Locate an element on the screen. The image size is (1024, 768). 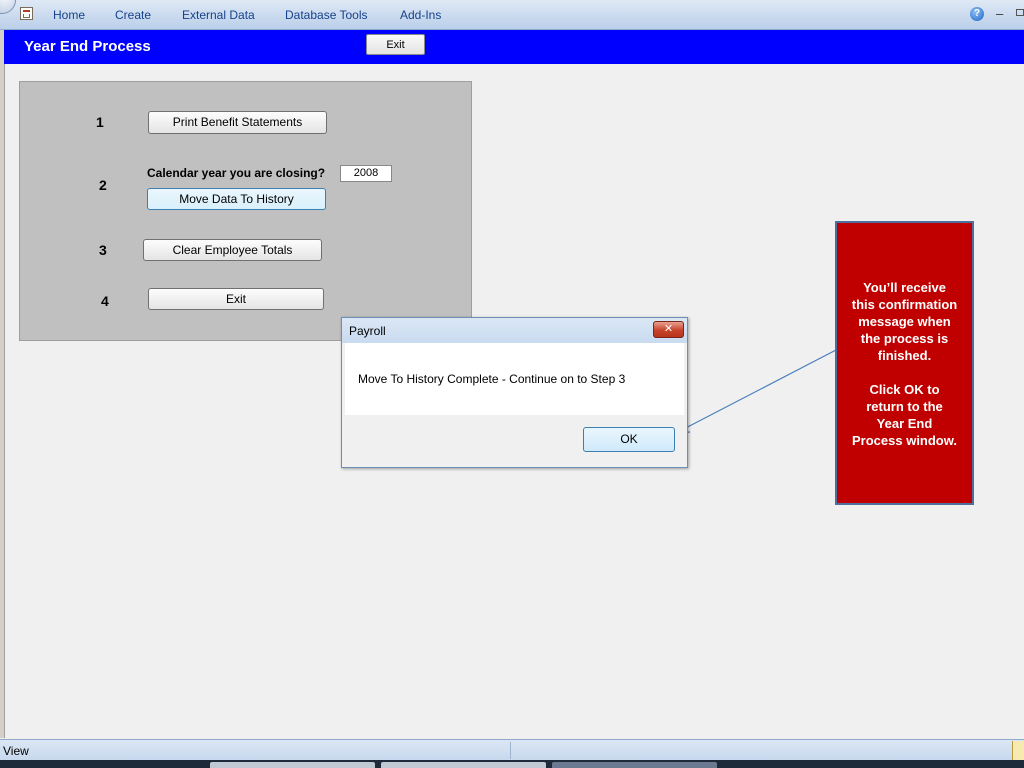
callout-line: Click OK to is located at coordinates (904, 389).